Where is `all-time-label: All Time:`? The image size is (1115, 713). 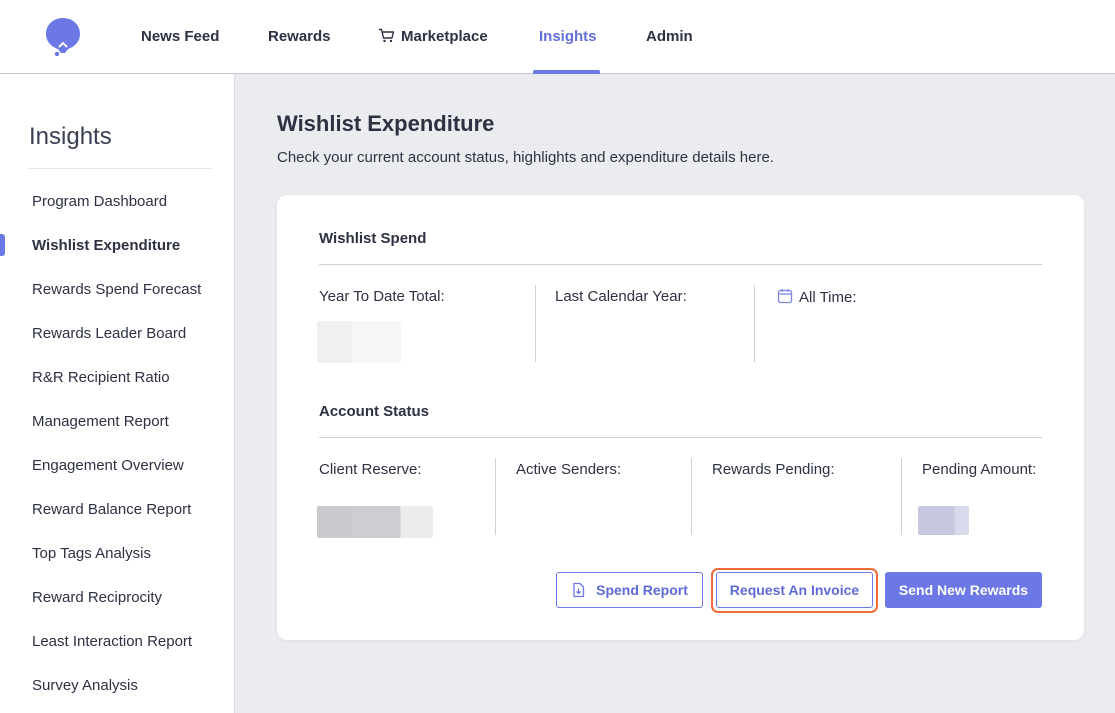 all-time-label: All Time: is located at coordinates (828, 297).